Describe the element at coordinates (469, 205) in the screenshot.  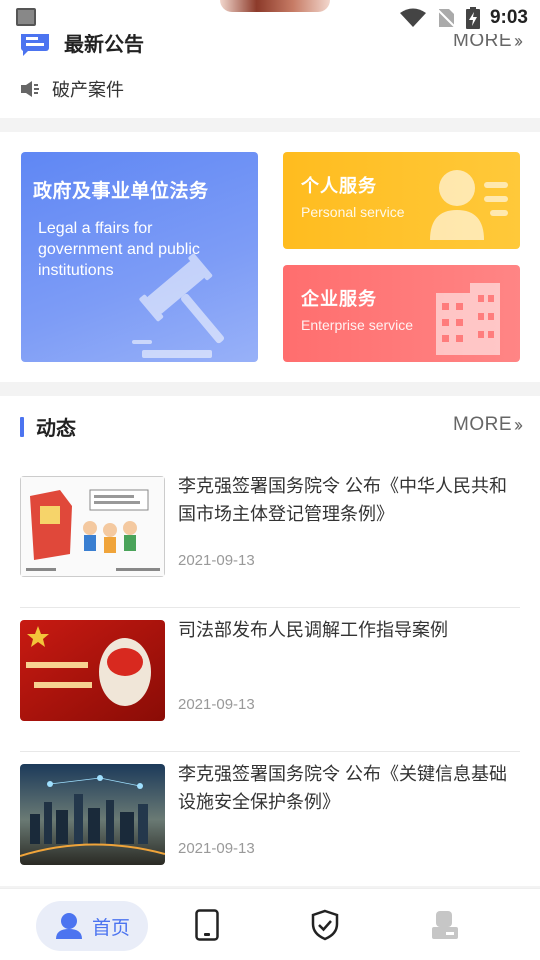
I see `person-card-icon` at that location.